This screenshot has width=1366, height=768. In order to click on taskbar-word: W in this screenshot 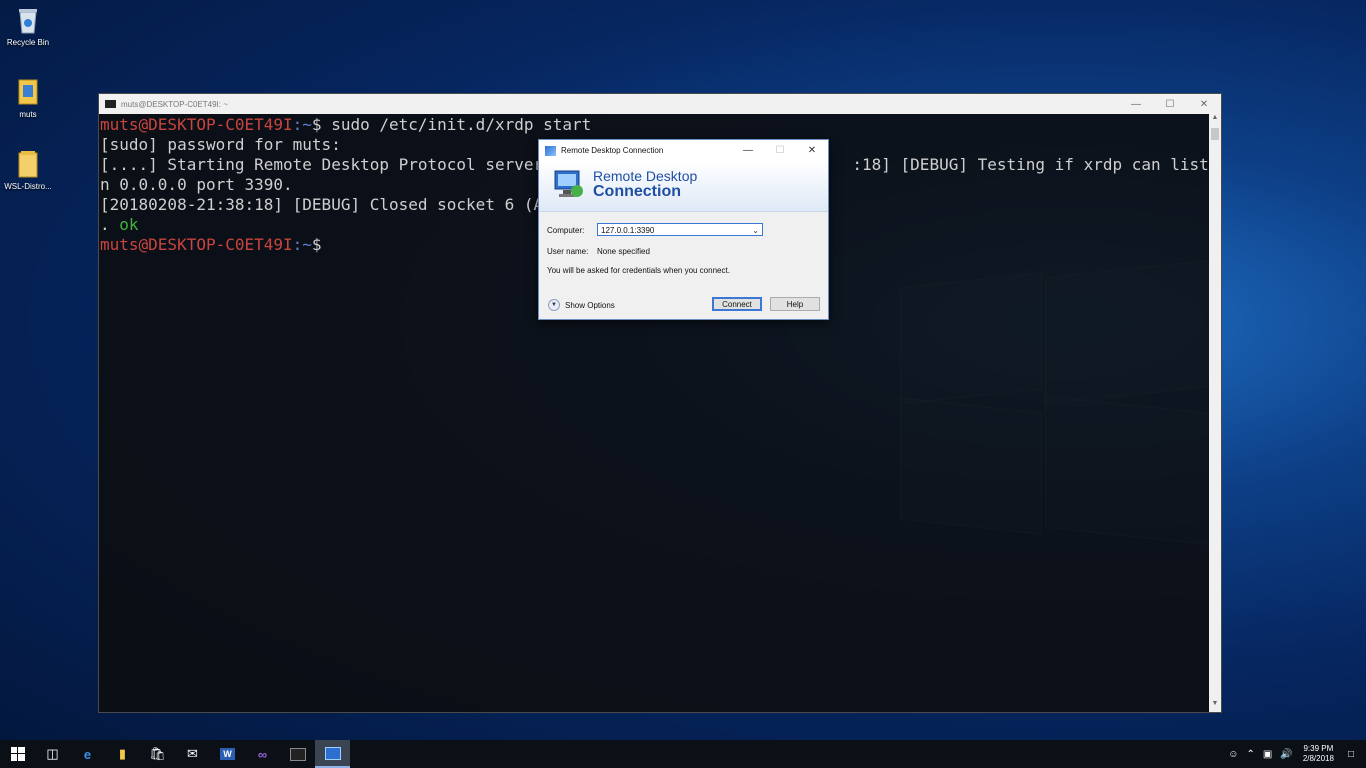, I will do `click(227, 754)`.